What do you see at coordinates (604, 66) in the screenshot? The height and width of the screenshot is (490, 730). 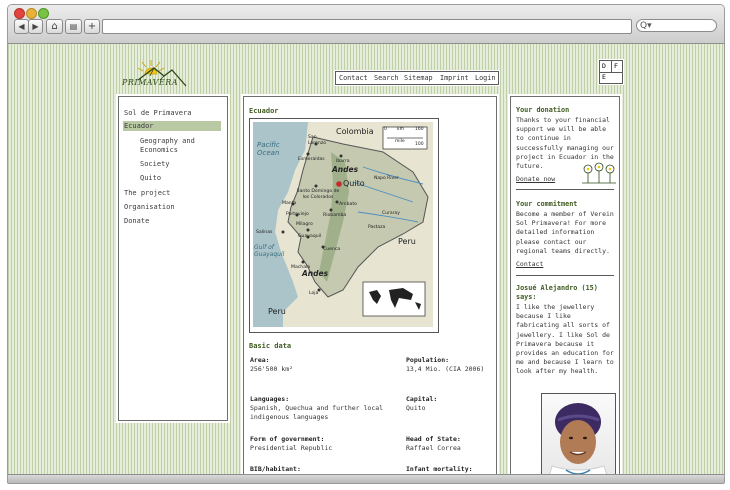 I see `lang-de: D` at bounding box center [604, 66].